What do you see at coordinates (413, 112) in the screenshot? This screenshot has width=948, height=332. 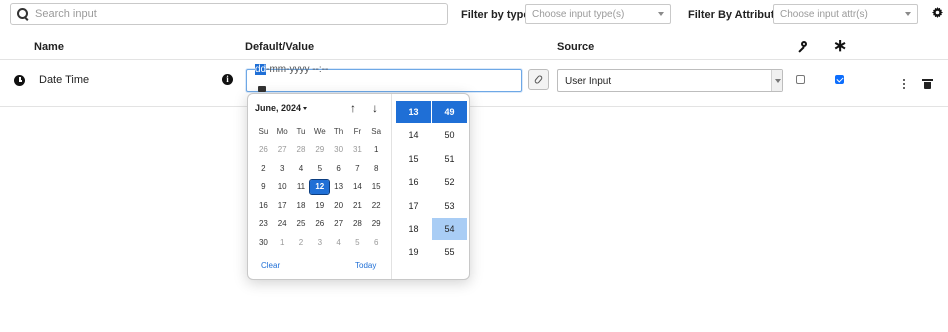 I see `hour-option: 13` at bounding box center [413, 112].